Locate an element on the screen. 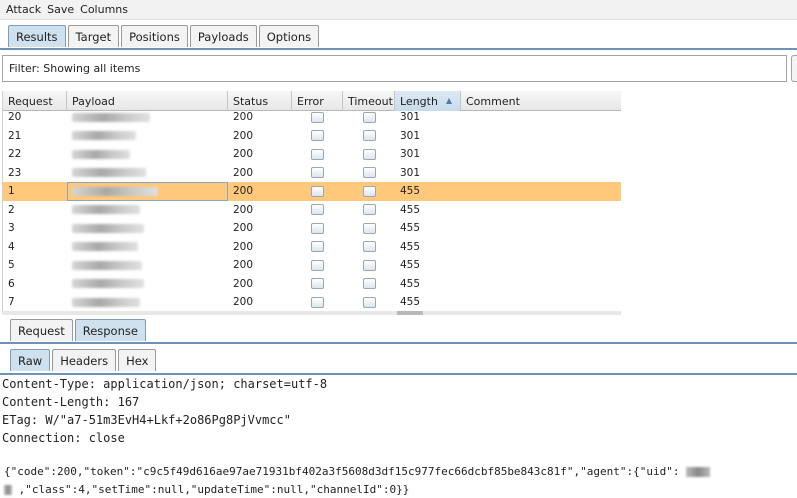 The height and width of the screenshot is (498, 797). table-row: 23 200 301 is located at coordinates (312, 173).